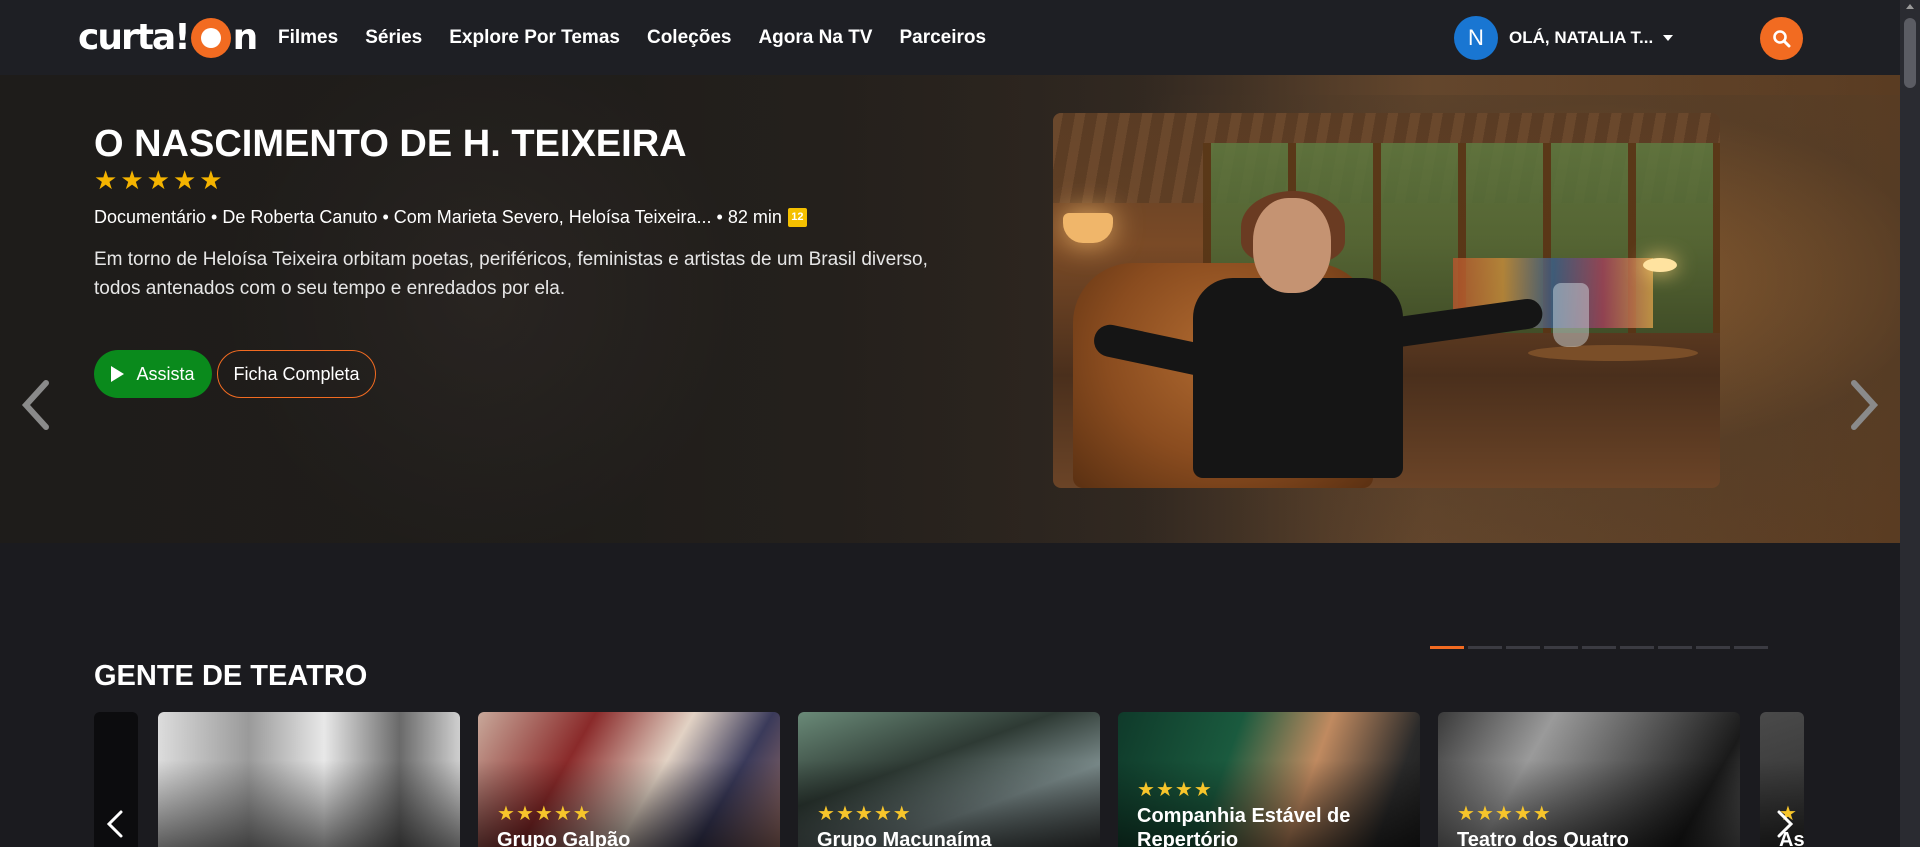  Describe the element at coordinates (534, 38) in the screenshot. I see `nav-item-explore-por-temas: Explore Por Temas` at that location.